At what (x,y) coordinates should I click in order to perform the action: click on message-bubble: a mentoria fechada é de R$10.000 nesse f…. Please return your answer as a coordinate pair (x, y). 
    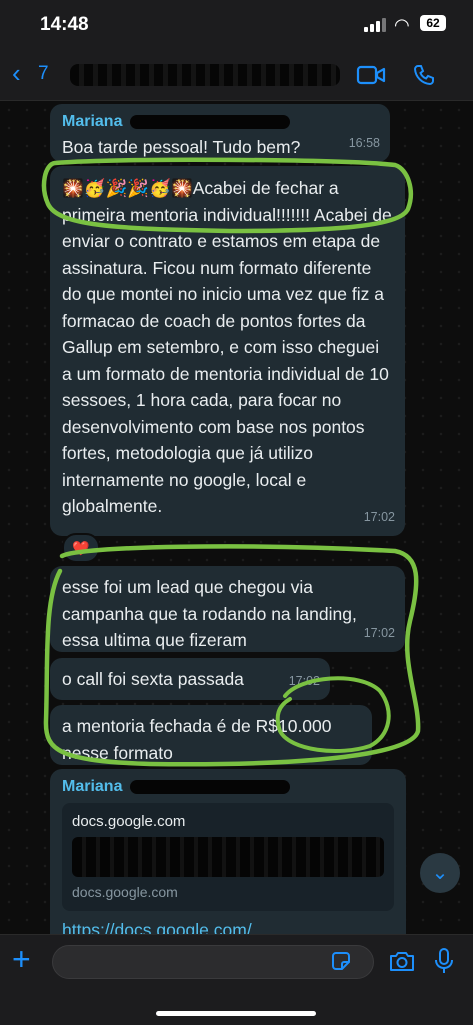
    Looking at the image, I should click on (211, 735).